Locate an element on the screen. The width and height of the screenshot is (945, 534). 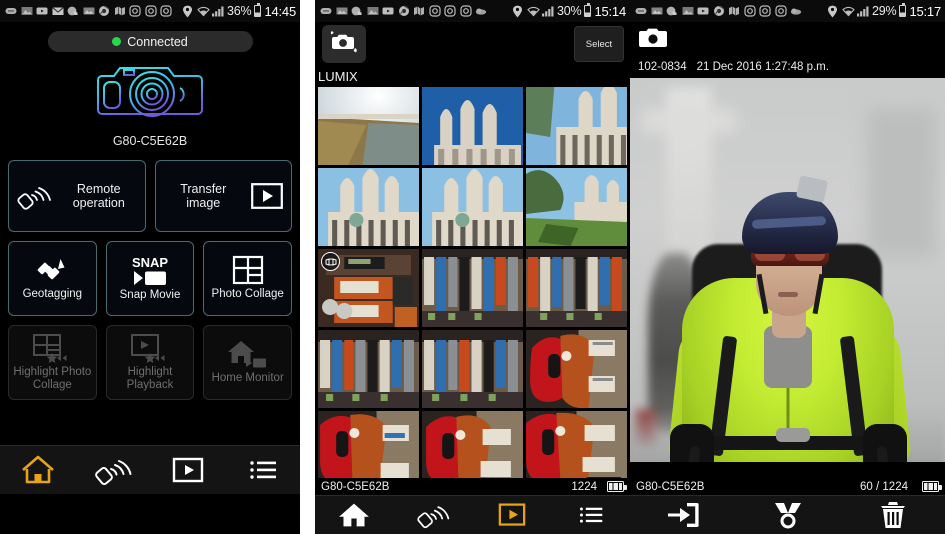
photo-header: 102-0834 21 Dec 2016 1:27:48 p.m. is located at coordinates (787, 50).